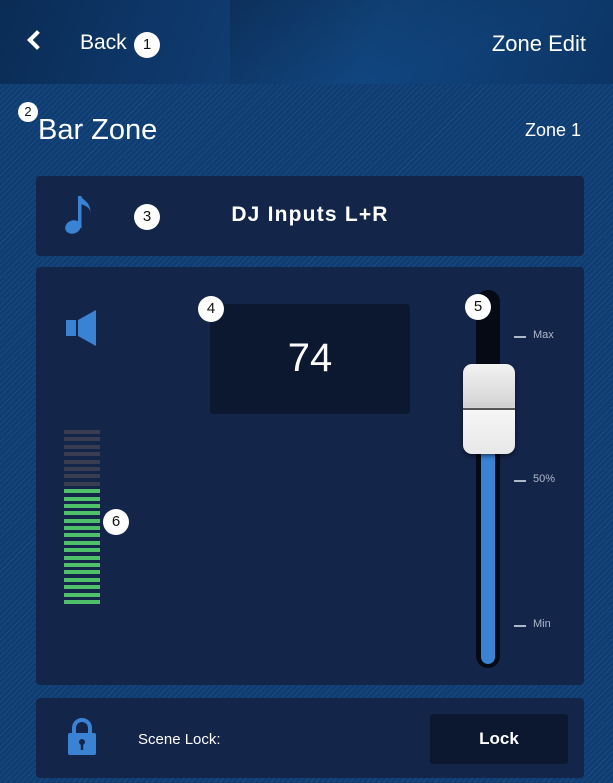  What do you see at coordinates (98, 130) in the screenshot?
I see `zone-name: Bar Zone` at bounding box center [98, 130].